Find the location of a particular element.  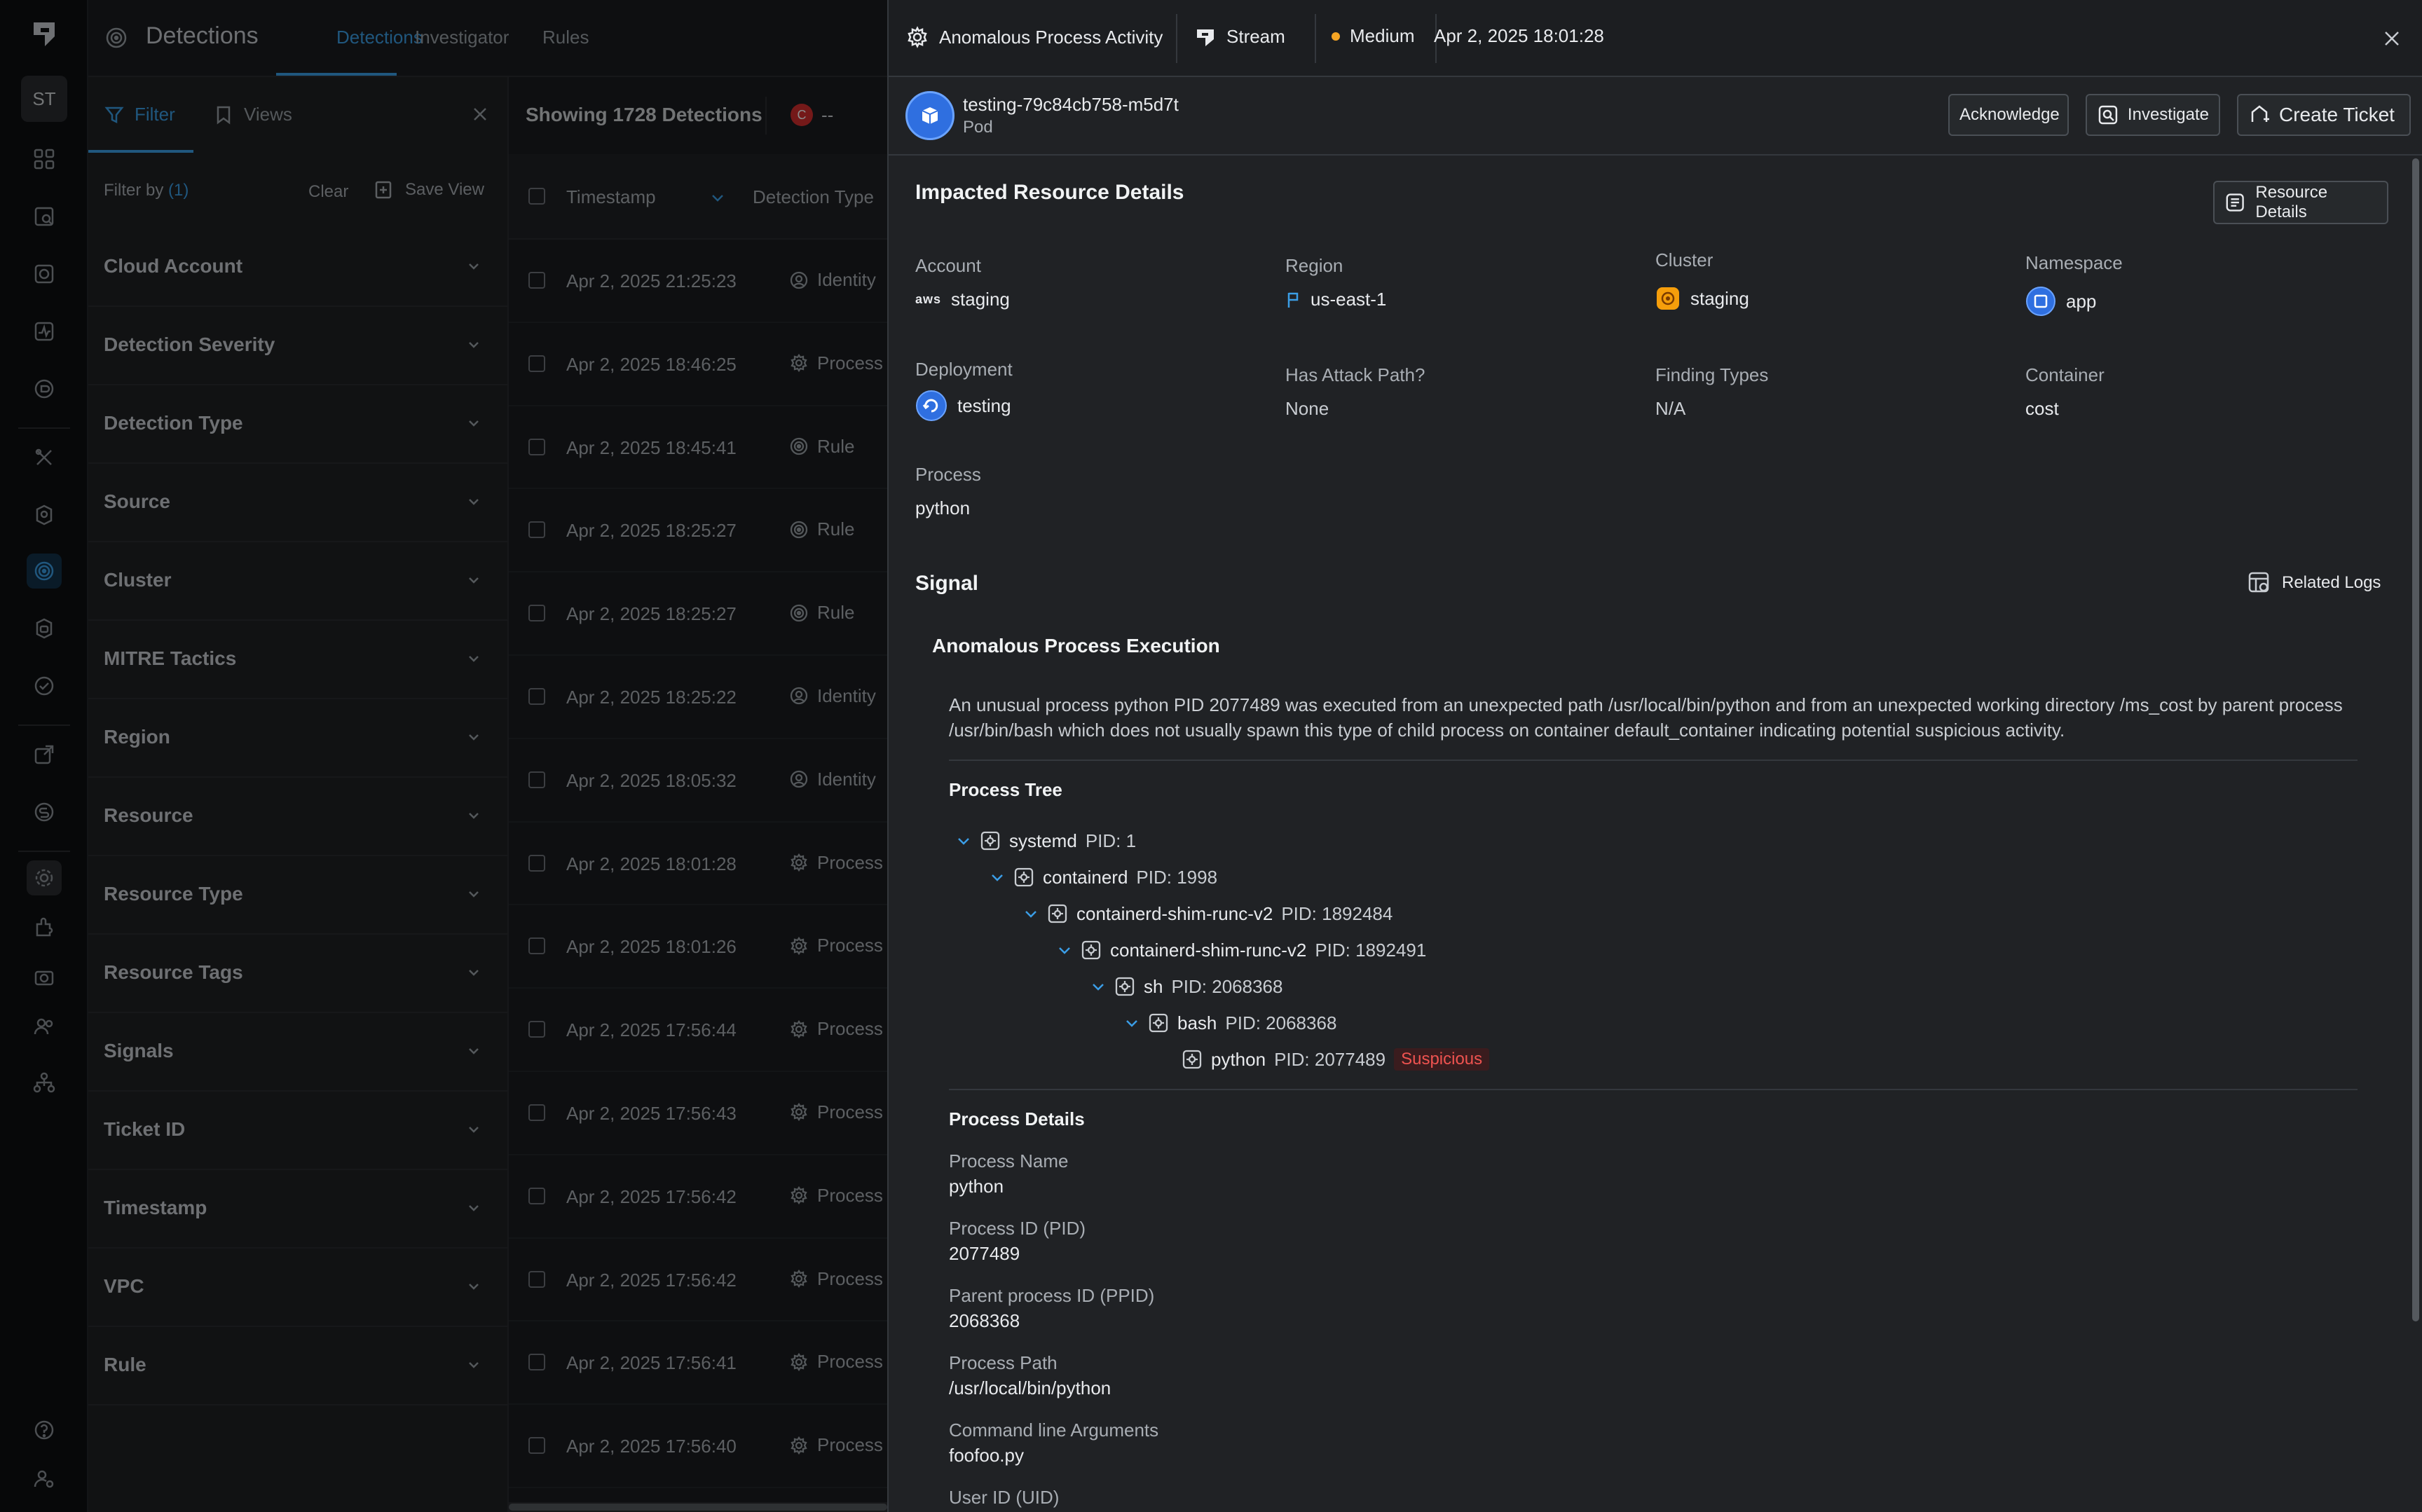

process-tree-node: bash PID: 2068368 is located at coordinates (1230, 1023).